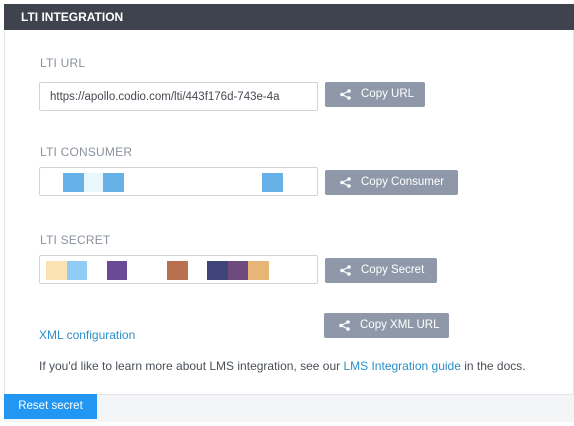 The width and height of the screenshot is (574, 426). I want to click on lti-consumer-label: LTI CONSUMER, so click(86, 152).